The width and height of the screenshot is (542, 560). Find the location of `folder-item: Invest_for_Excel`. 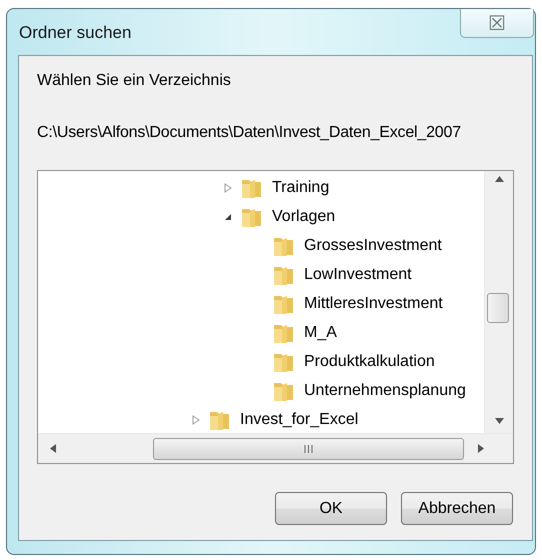

folder-item: Invest_for_Excel is located at coordinates (261, 419).